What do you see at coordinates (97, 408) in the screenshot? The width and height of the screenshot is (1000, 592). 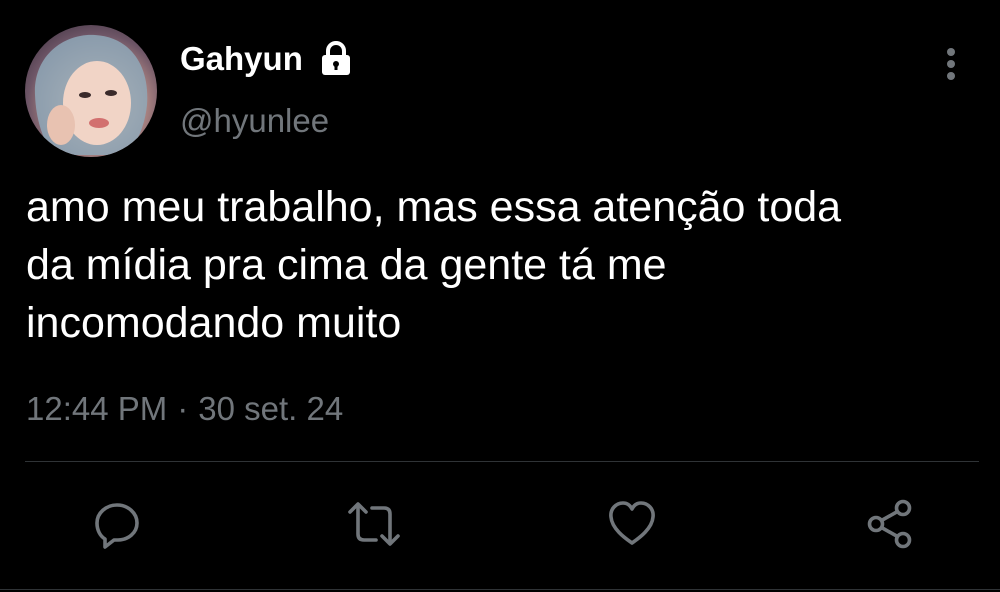 I see `tweet-time: 12:44 PM` at bounding box center [97, 408].